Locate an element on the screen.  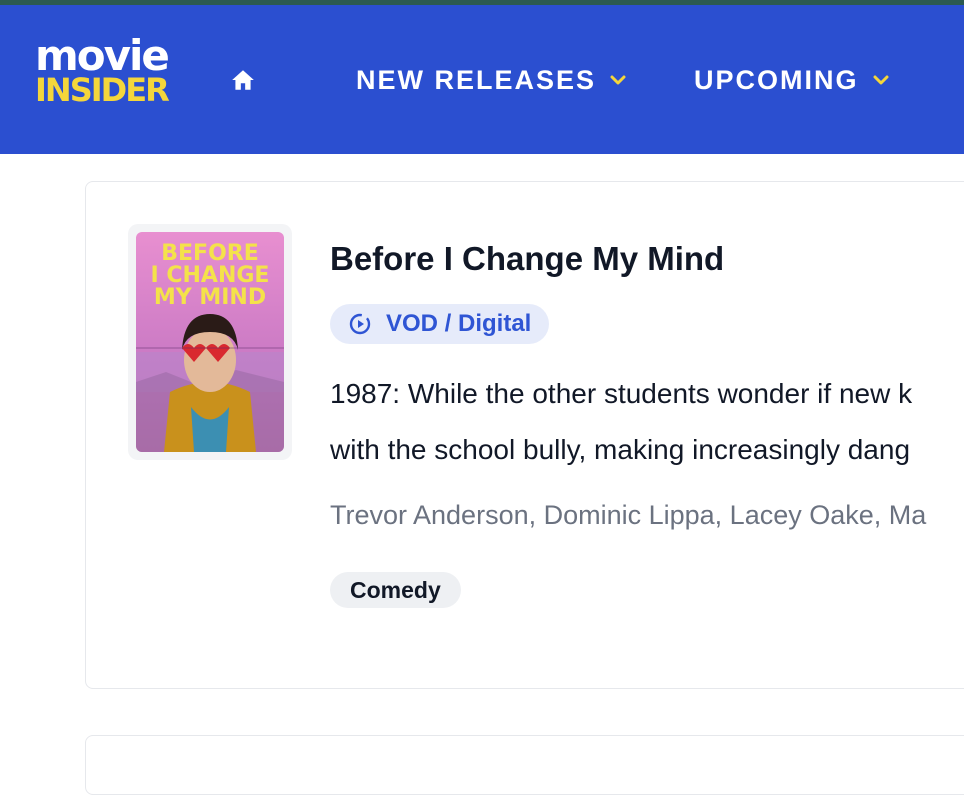
release-type-badge: VOD / Digital is located at coordinates (440, 324).